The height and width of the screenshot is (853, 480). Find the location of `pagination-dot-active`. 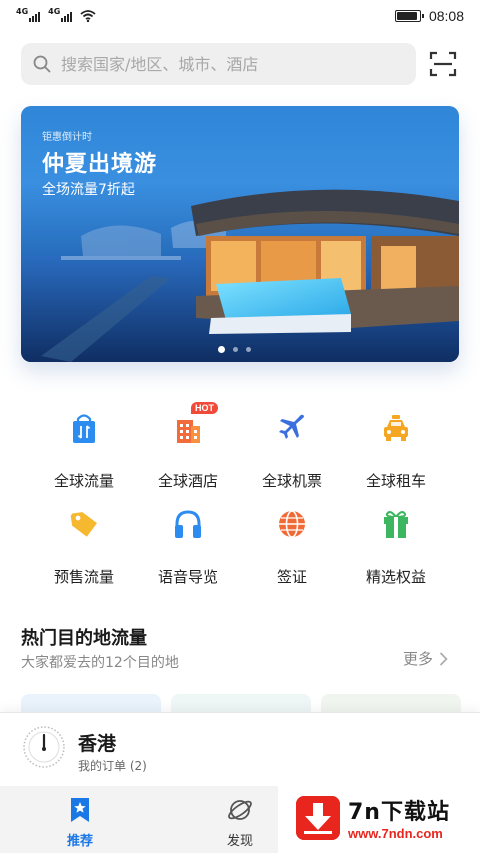

pagination-dot-active is located at coordinates (221, 349).